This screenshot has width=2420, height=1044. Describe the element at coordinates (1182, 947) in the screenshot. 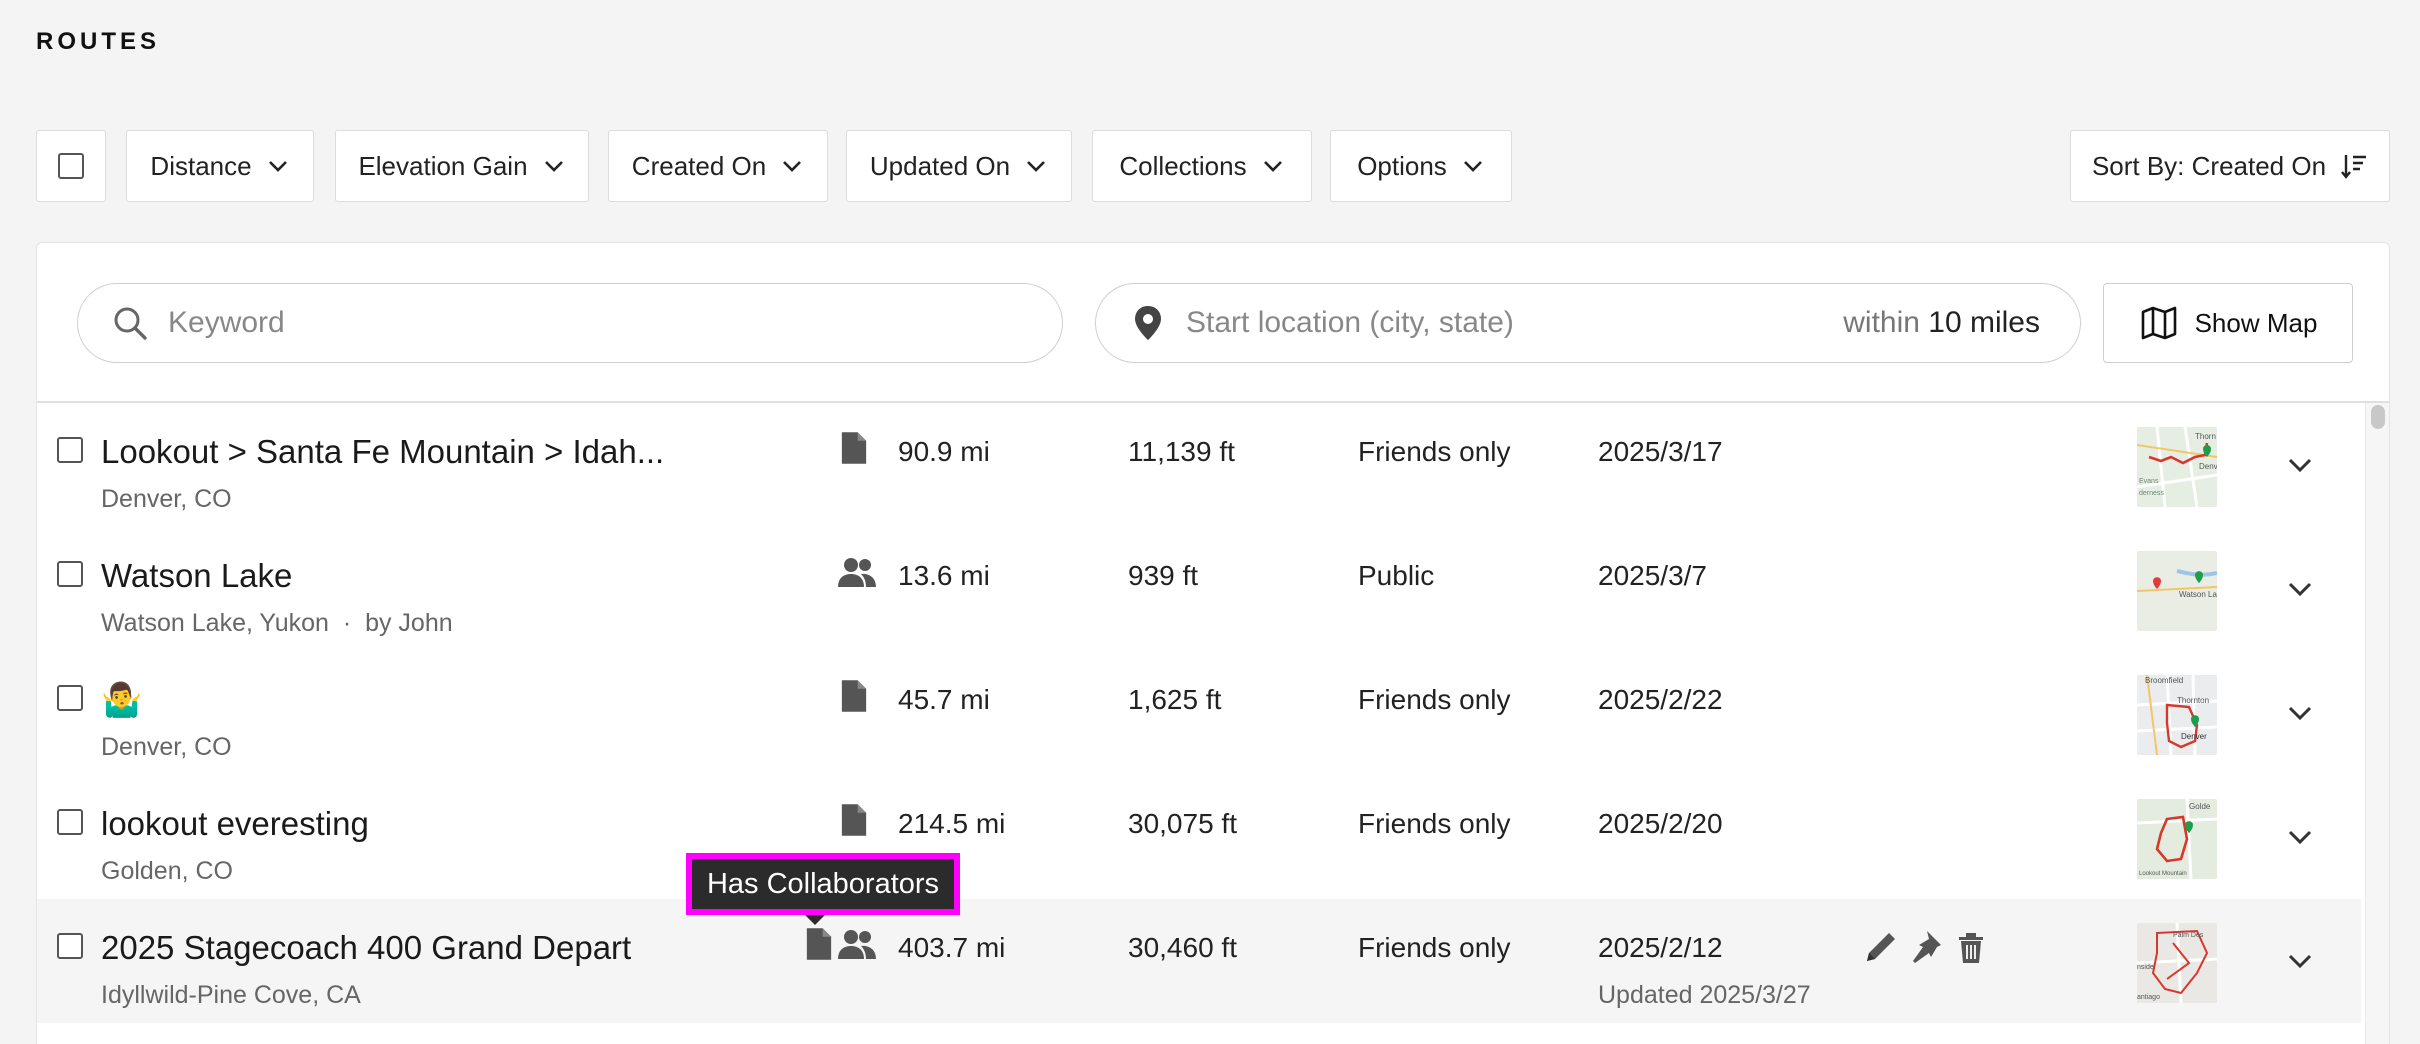

I see `route-elevation: 30,460 ft` at that location.